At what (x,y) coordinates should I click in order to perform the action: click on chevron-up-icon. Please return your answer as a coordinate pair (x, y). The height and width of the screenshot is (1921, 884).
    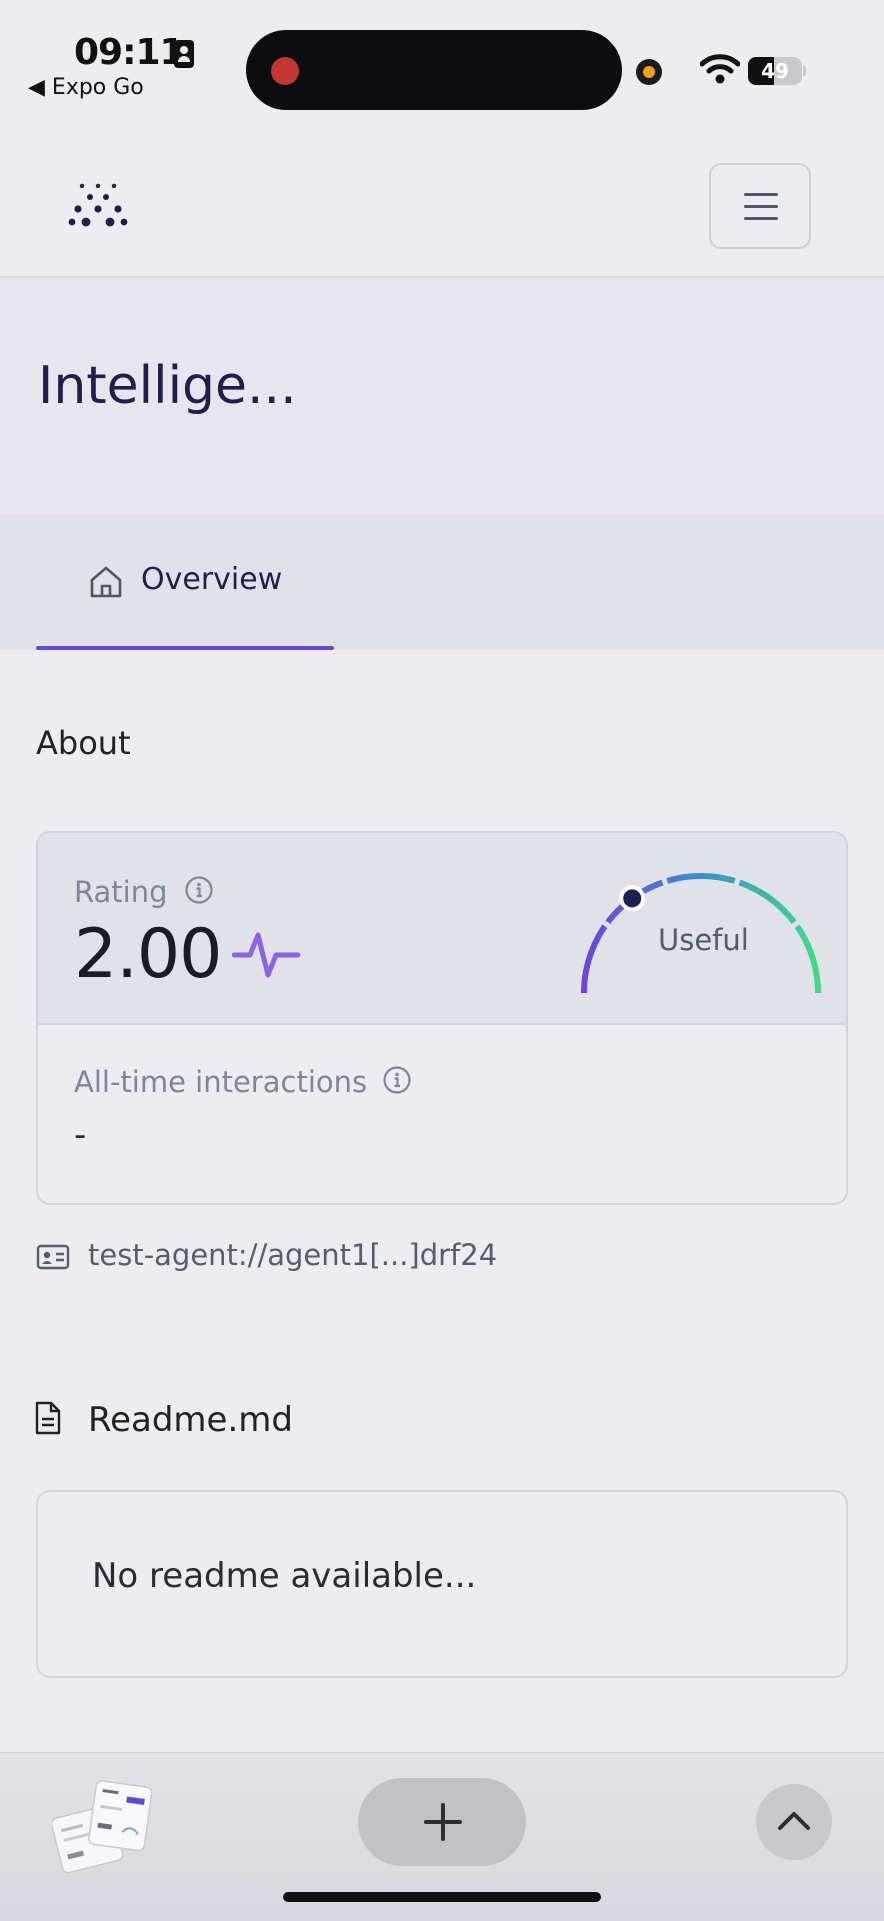
    Looking at the image, I should click on (794, 1821).